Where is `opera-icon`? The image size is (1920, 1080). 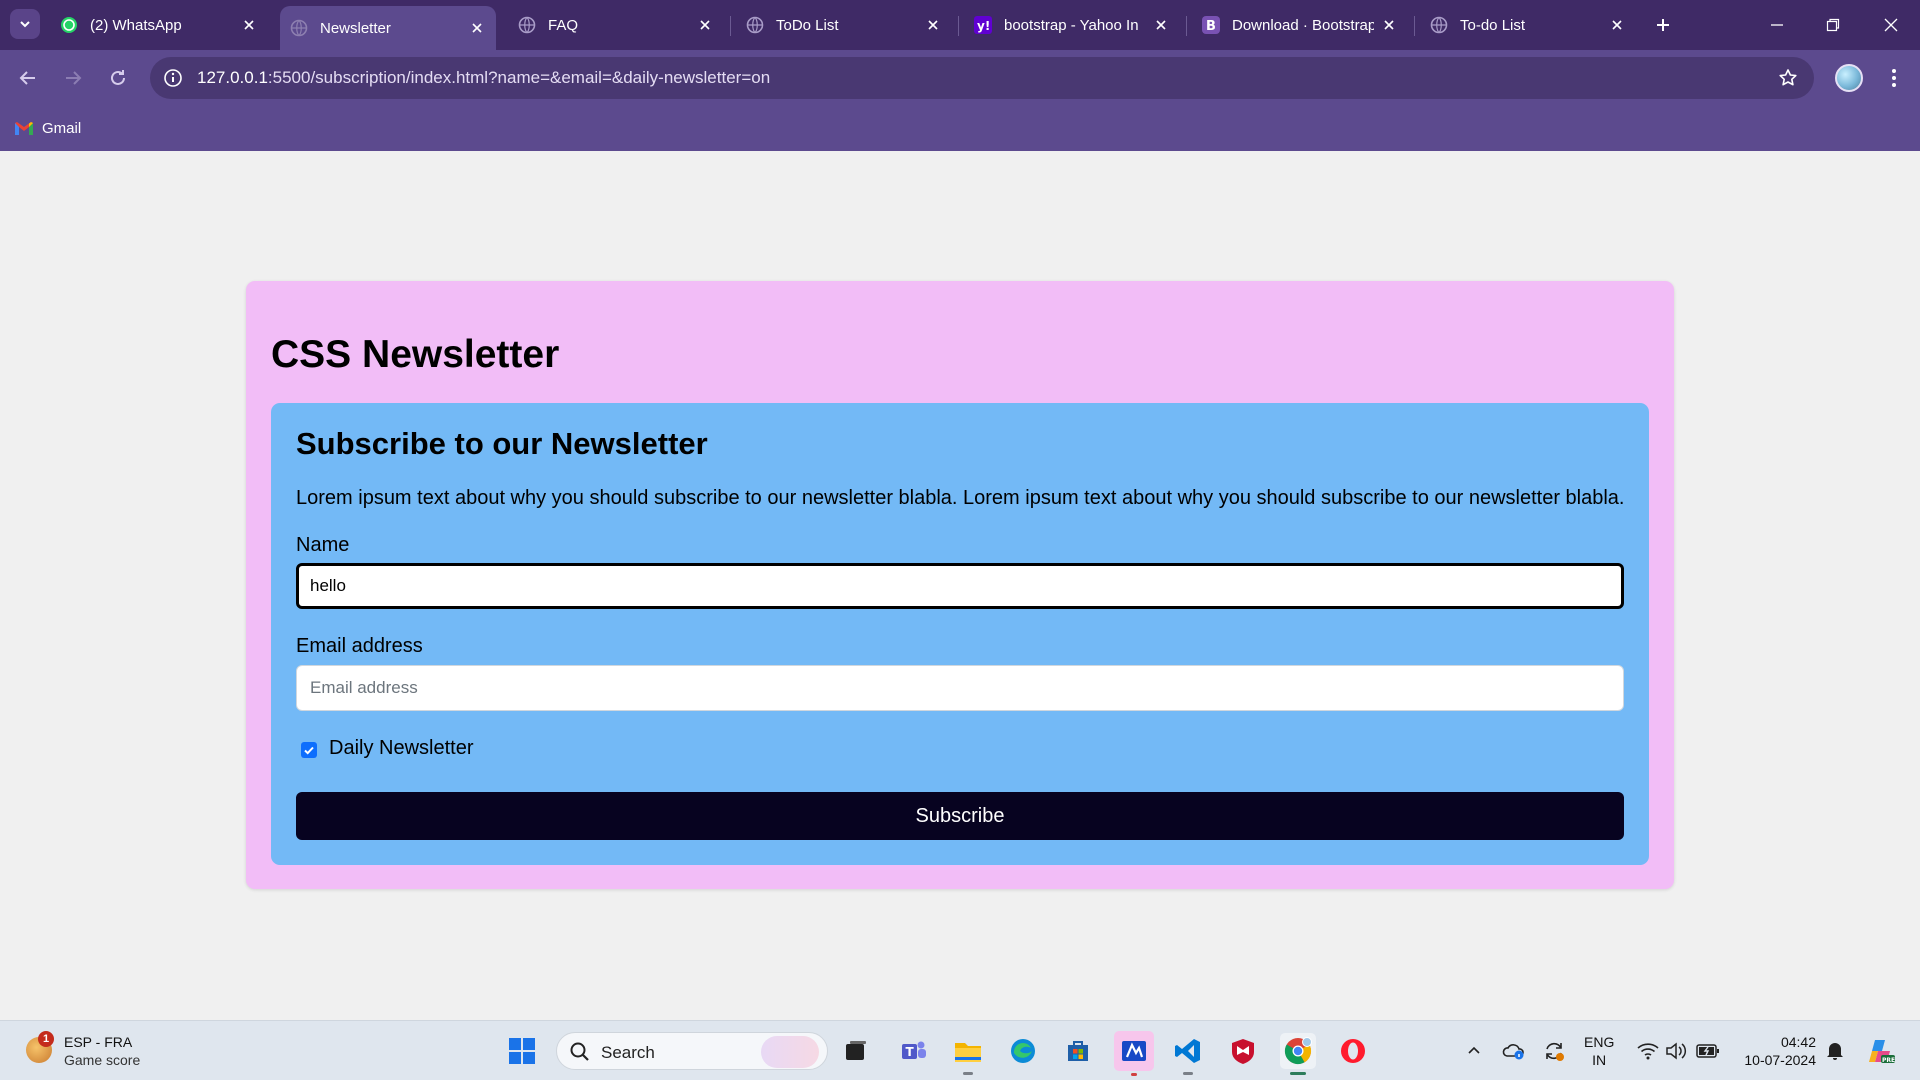
opera-icon is located at coordinates (1353, 1051).